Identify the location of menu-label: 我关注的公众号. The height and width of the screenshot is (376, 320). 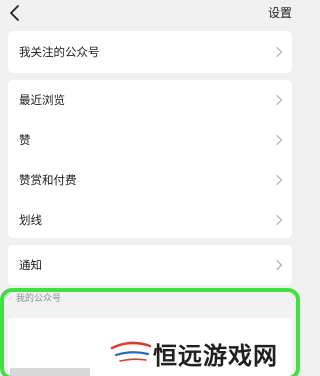
(59, 52).